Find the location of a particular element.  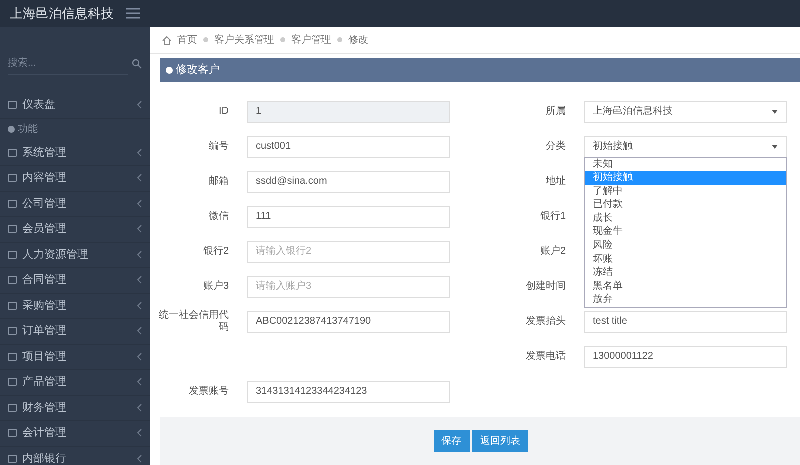

field-label: 发票账号 is located at coordinates (209, 392).